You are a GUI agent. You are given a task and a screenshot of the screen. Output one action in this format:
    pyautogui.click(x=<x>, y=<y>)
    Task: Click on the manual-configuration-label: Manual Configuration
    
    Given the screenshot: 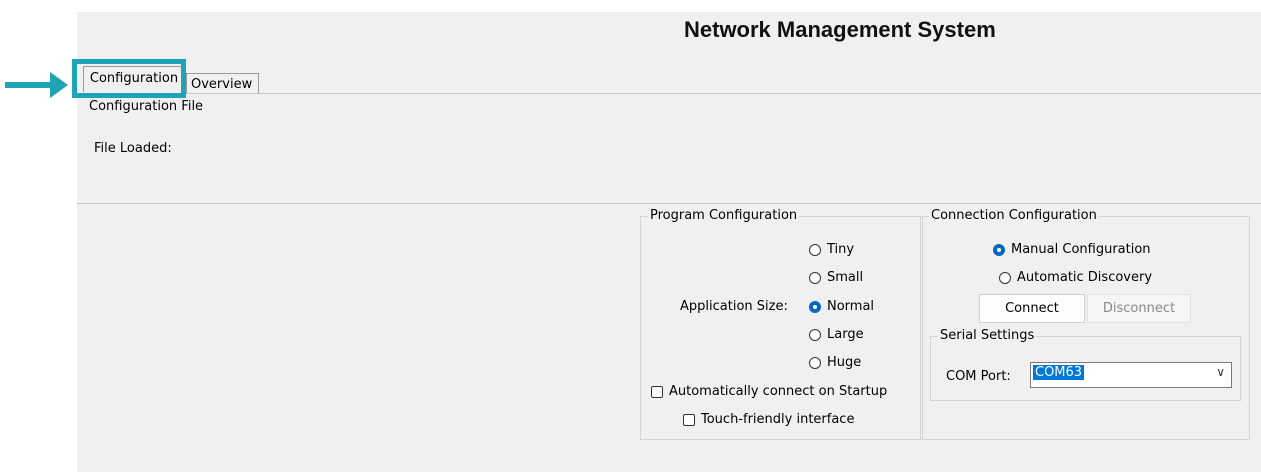 What is the action you would take?
    pyautogui.click(x=1081, y=249)
    